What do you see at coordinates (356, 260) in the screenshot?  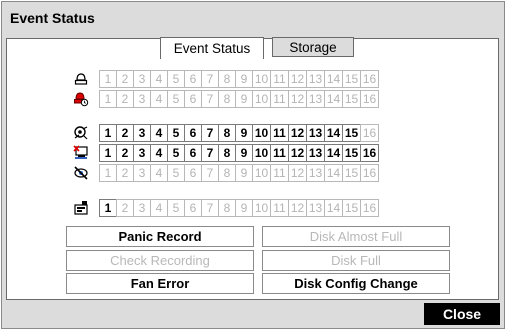 I see `disk-full-status: Disk Full` at bounding box center [356, 260].